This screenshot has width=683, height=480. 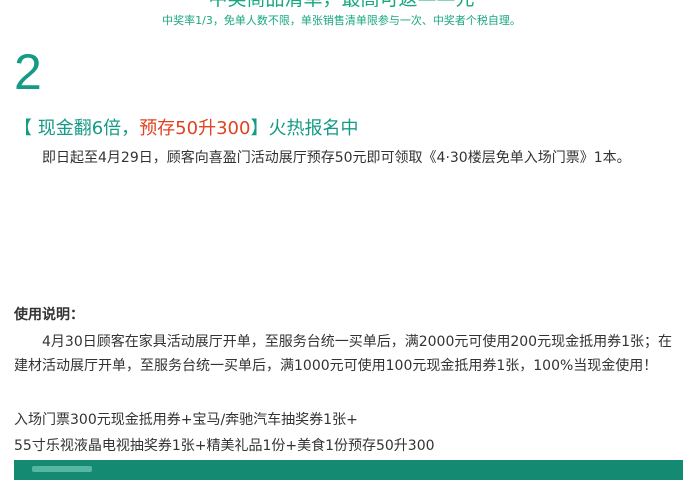 I want to click on promo-title-highlight: 预存50升300, so click(x=195, y=128).